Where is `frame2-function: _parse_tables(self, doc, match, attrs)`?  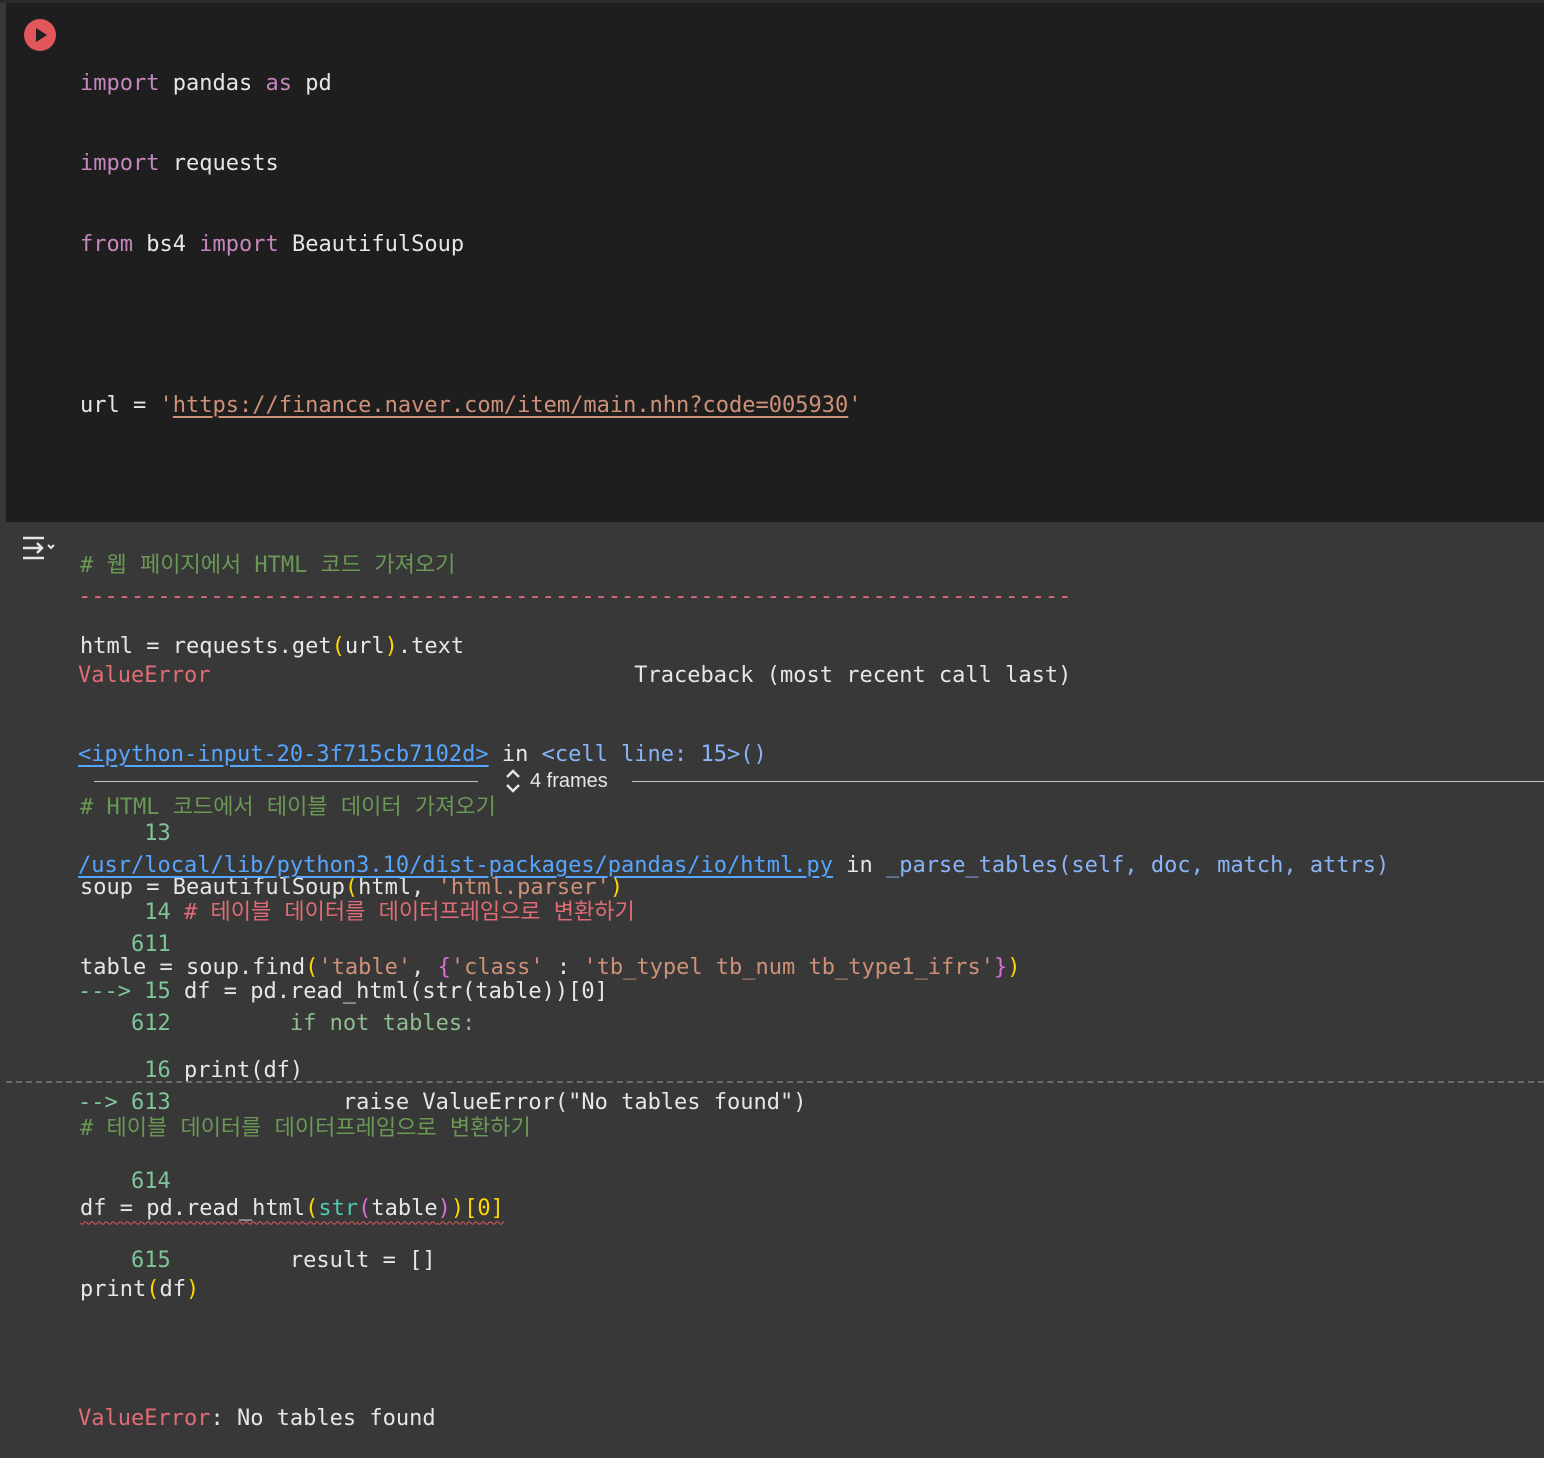 frame2-function: _parse_tables(self, doc, match, attrs) is located at coordinates (1137, 865).